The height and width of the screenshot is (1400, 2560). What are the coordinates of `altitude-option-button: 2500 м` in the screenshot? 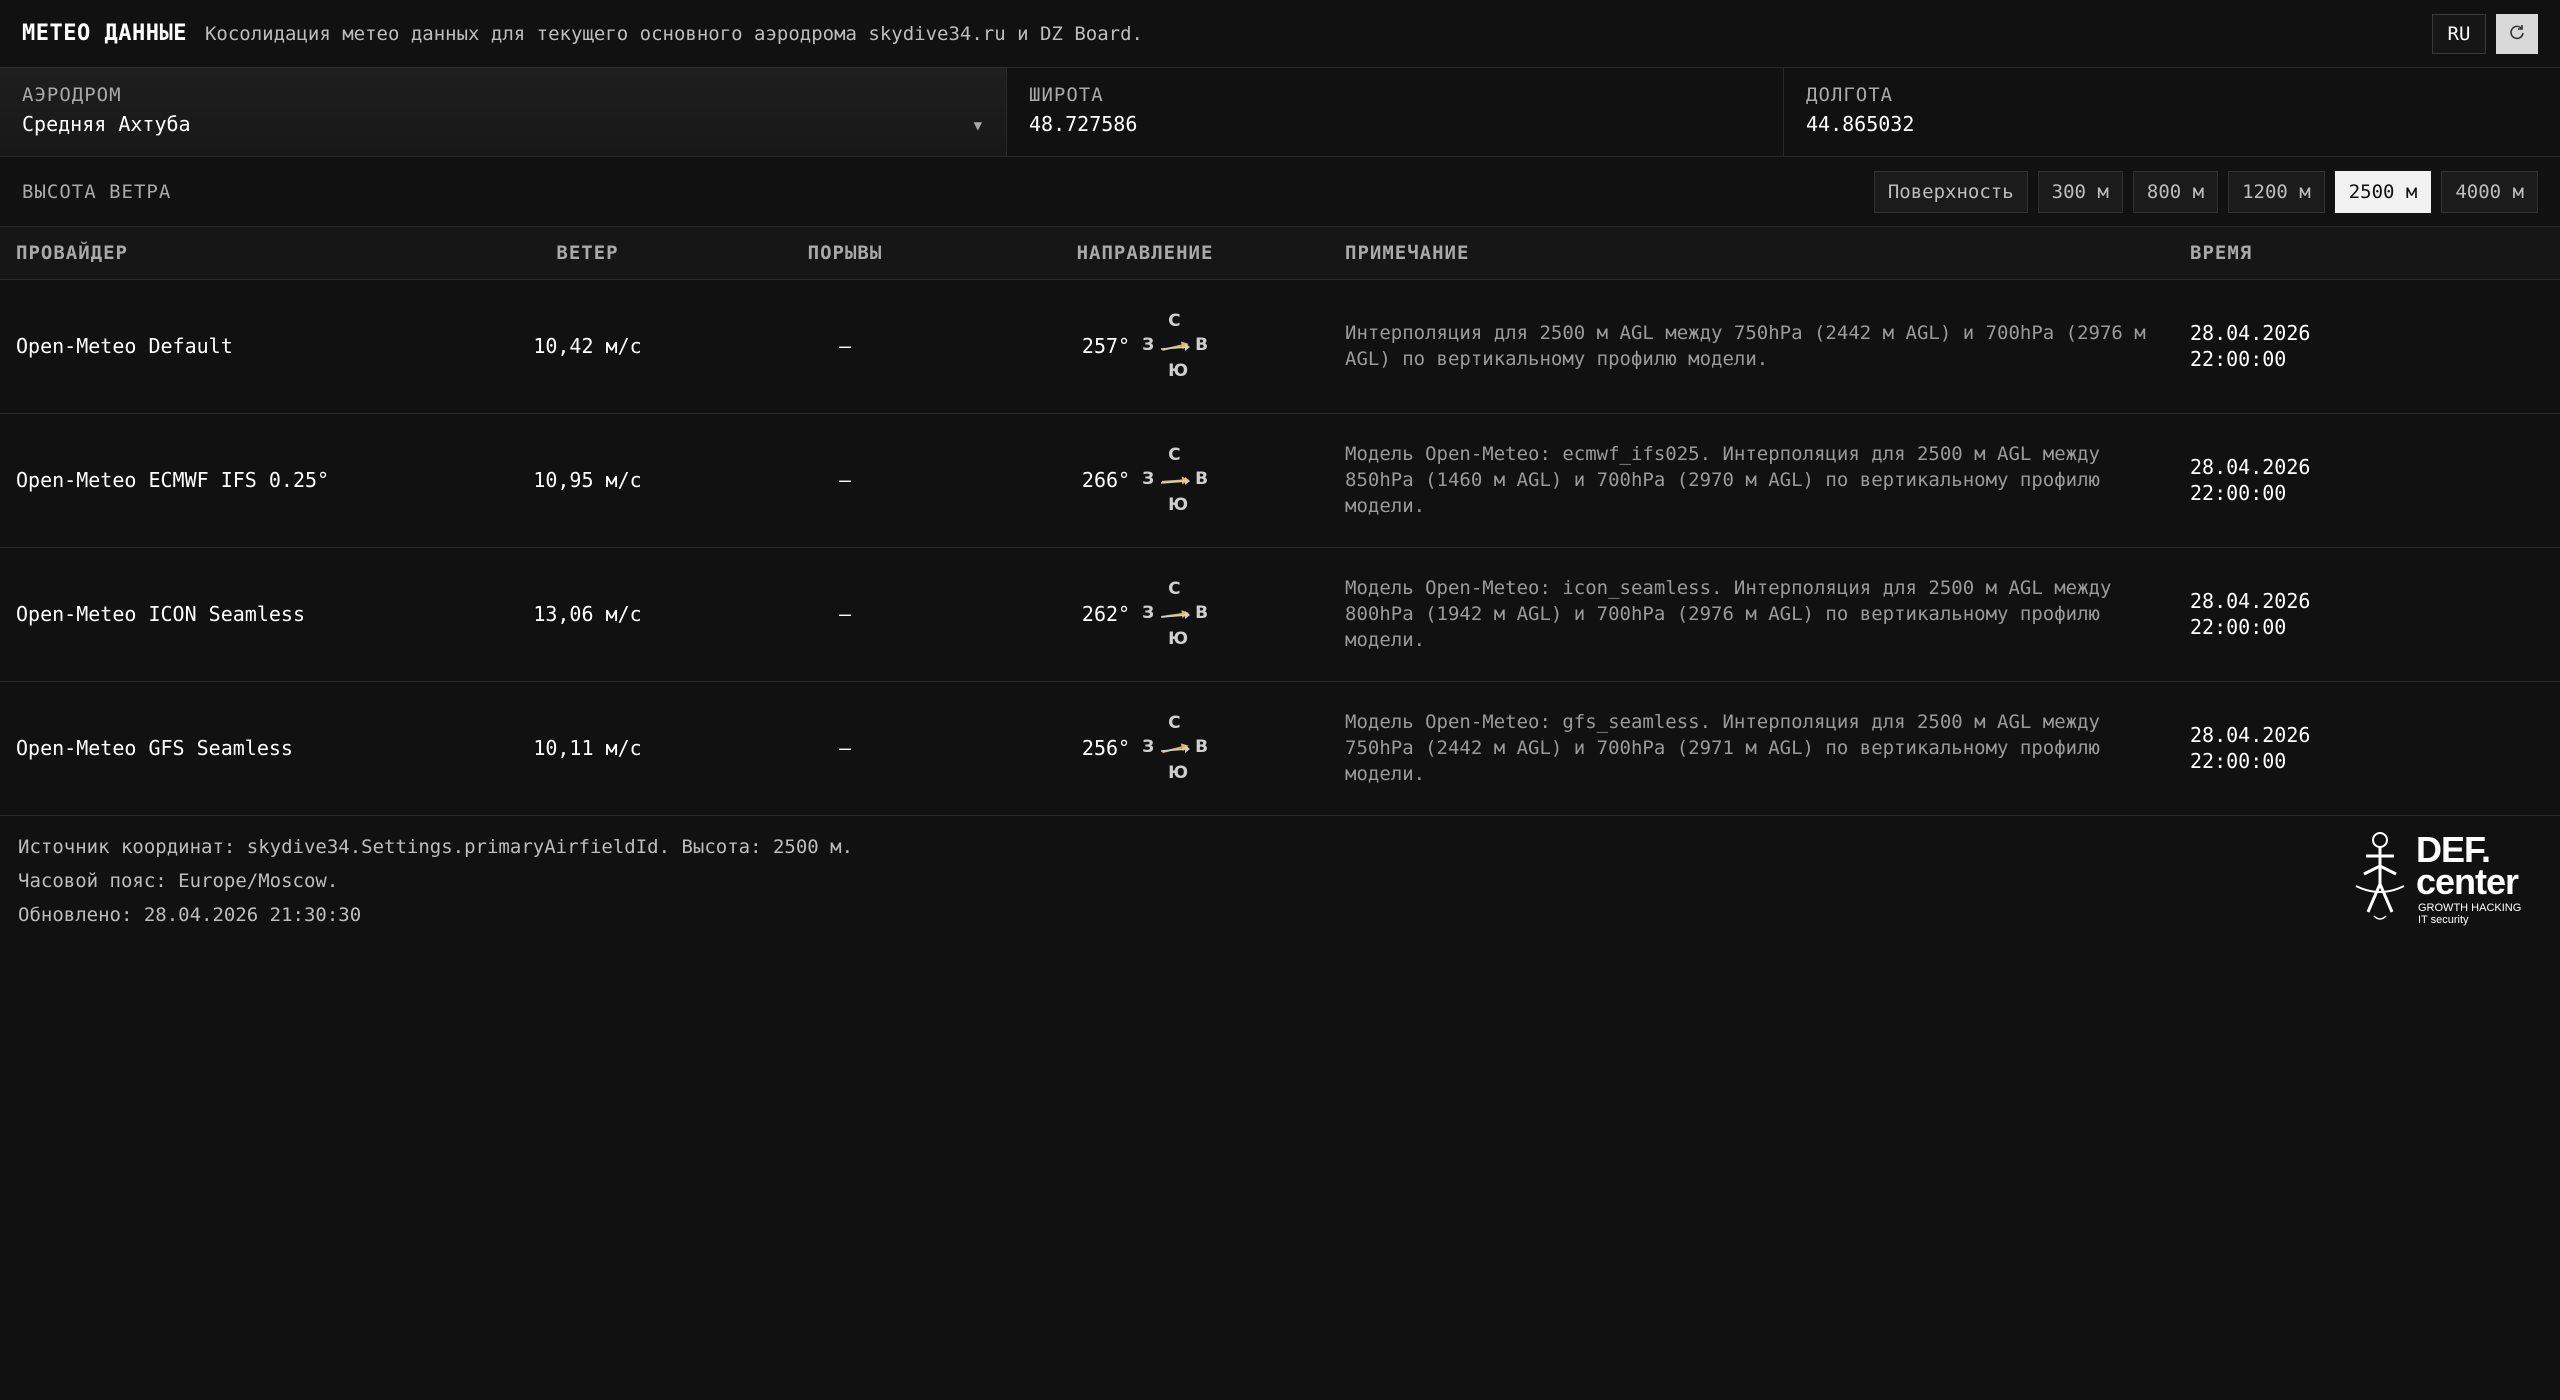 It's located at (2383, 192).